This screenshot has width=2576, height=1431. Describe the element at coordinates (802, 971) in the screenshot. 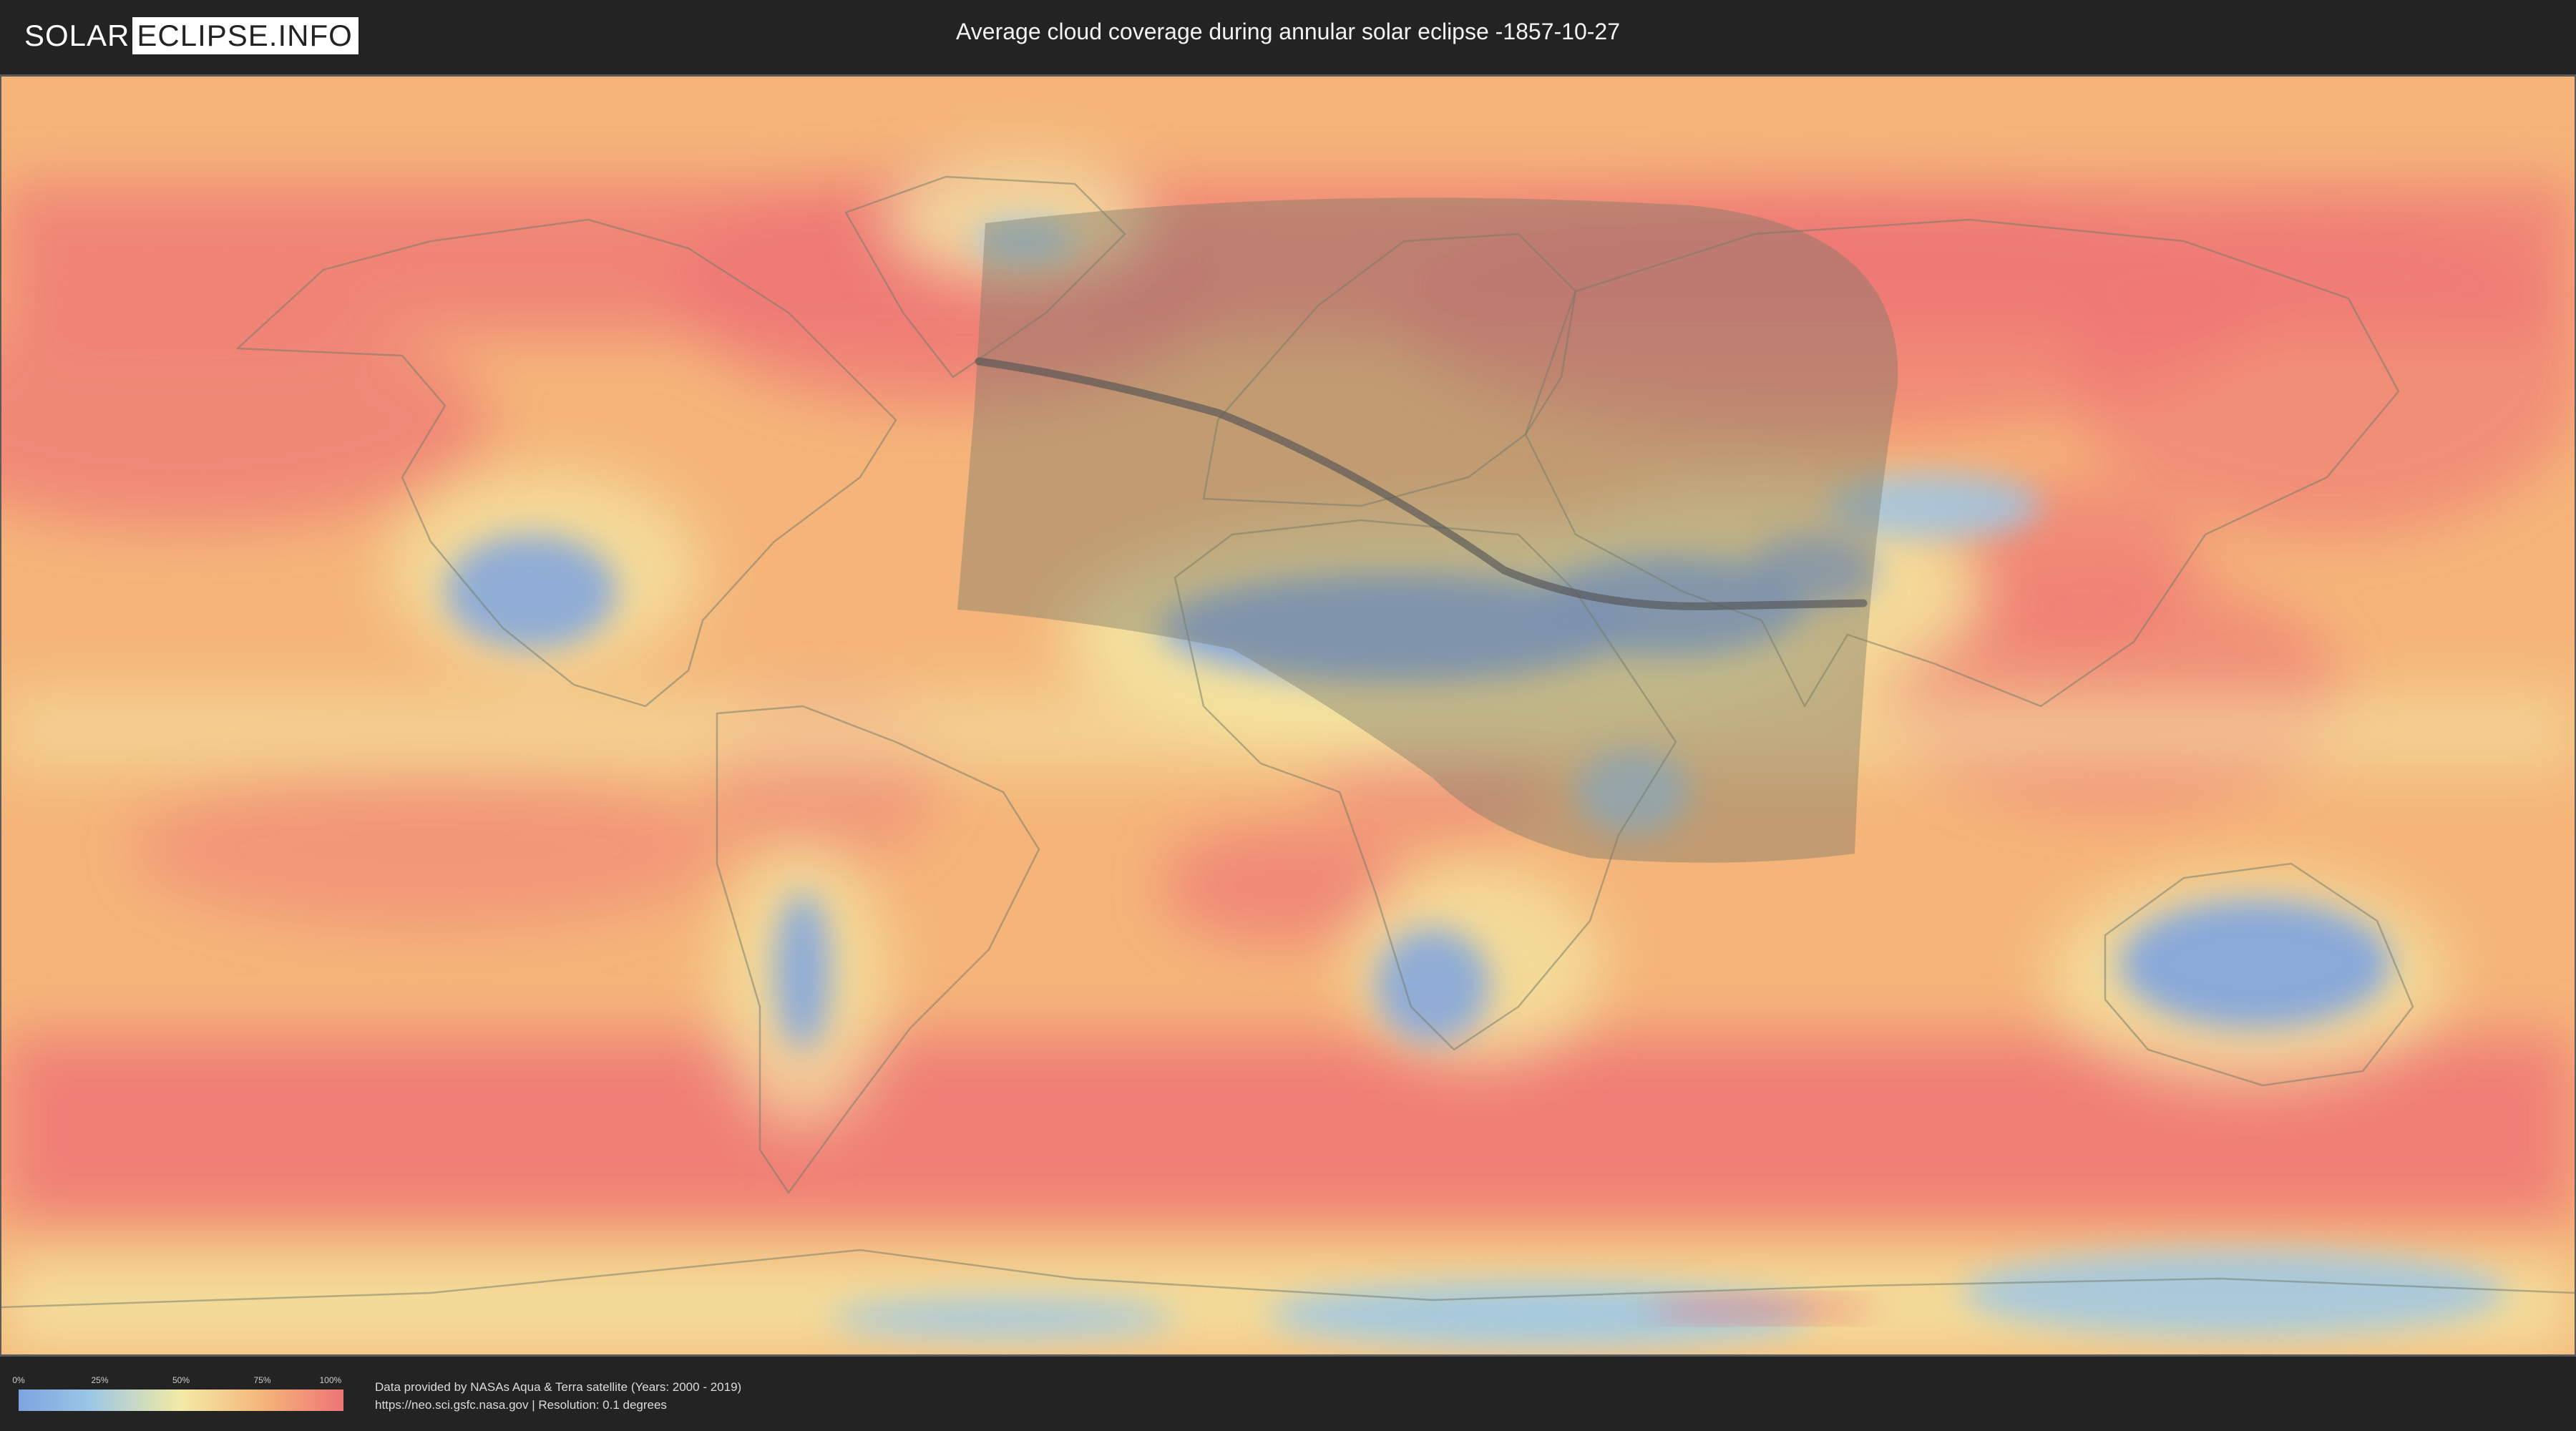

I see `clear-zone-atacama` at that location.